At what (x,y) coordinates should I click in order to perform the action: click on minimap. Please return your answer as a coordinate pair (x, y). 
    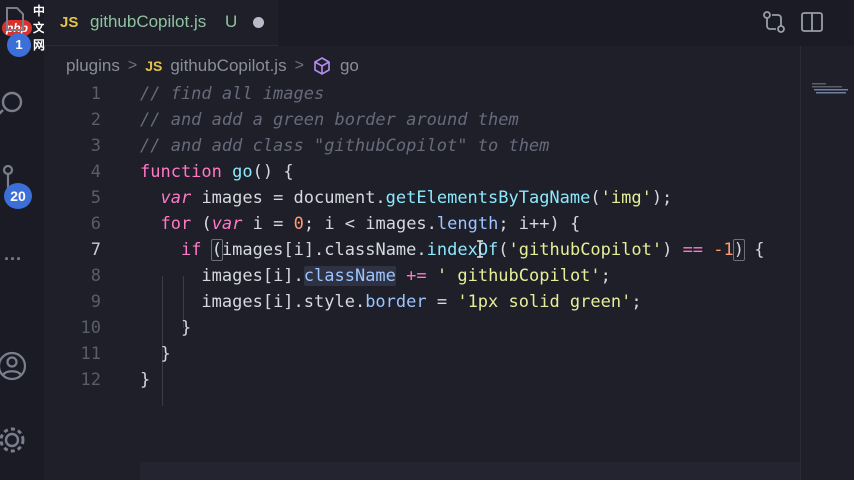
    Looking at the image, I should click on (831, 89).